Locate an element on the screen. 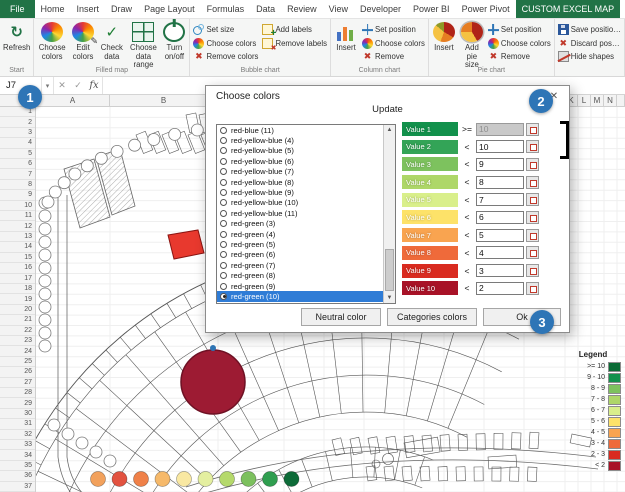  row-header-28: 28 is located at coordinates (17, 393).